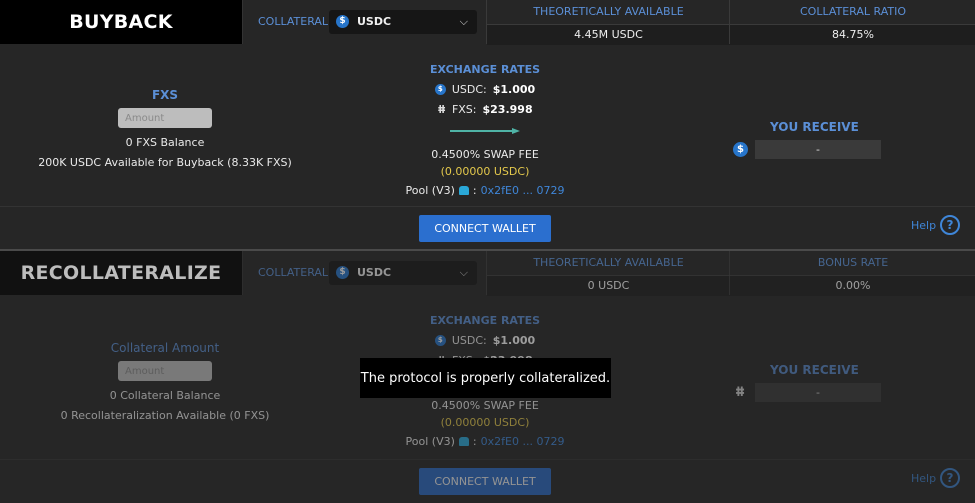 Image resolution: width=975 pixels, height=503 pixels. Describe the element at coordinates (165, 348) in the screenshot. I see `input-token-label: Collateral Amount` at that location.